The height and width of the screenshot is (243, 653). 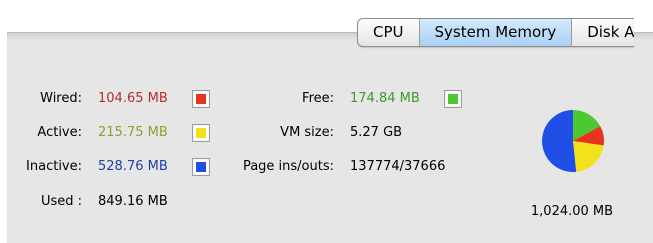 I want to click on vm-size-value: 5.27 GB, so click(x=376, y=132).